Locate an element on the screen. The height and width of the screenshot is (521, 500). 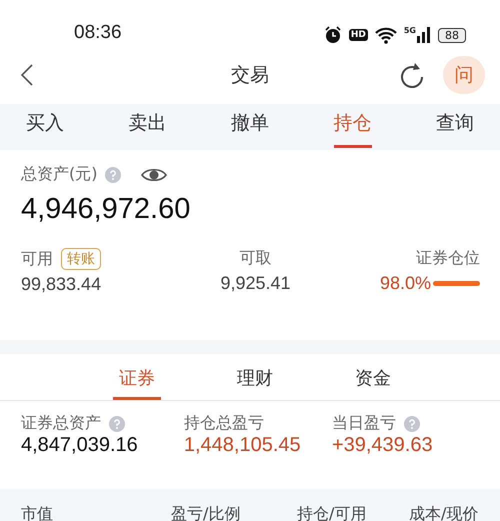
withdrawable-value: 9,925.41 is located at coordinates (255, 283).